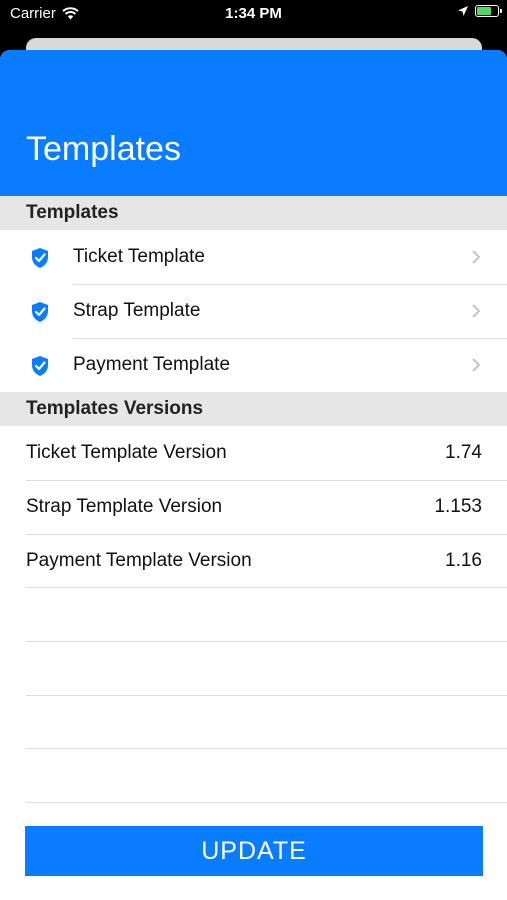  I want to click on list-item-label: Strap Template, so click(137, 310).